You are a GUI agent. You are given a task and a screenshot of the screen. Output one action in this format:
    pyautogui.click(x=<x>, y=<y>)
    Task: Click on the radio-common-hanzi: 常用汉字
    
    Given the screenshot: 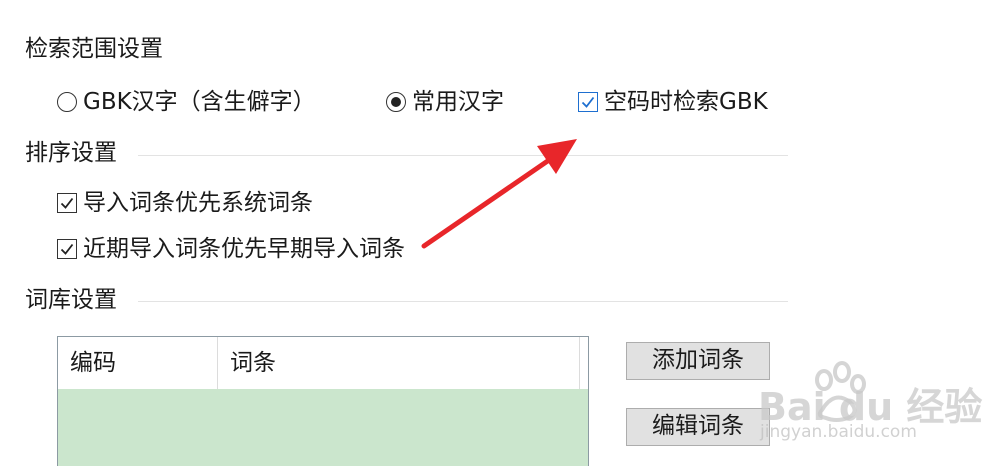 What is the action you would take?
    pyautogui.click(x=445, y=102)
    